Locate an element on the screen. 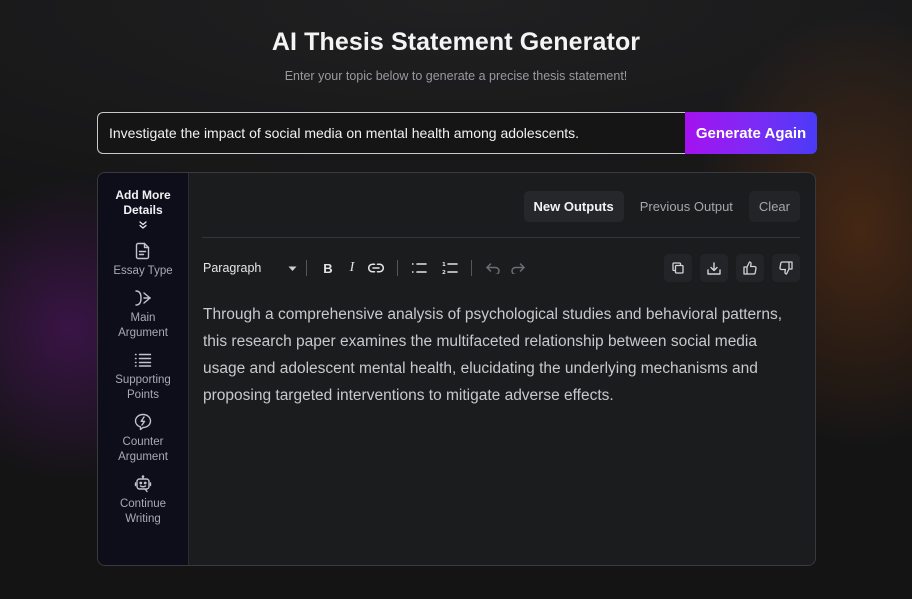  sidebar-item-label: Essay Type is located at coordinates (143, 271).